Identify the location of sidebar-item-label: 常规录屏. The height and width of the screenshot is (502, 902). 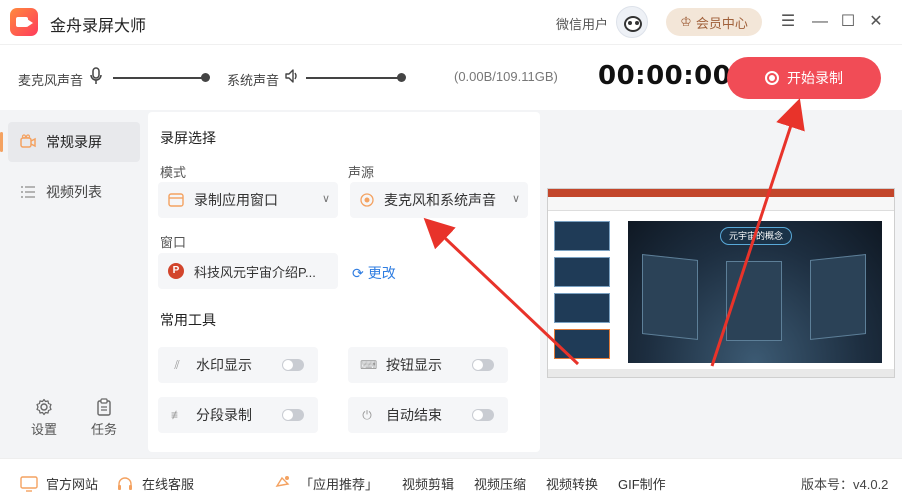
(74, 142).